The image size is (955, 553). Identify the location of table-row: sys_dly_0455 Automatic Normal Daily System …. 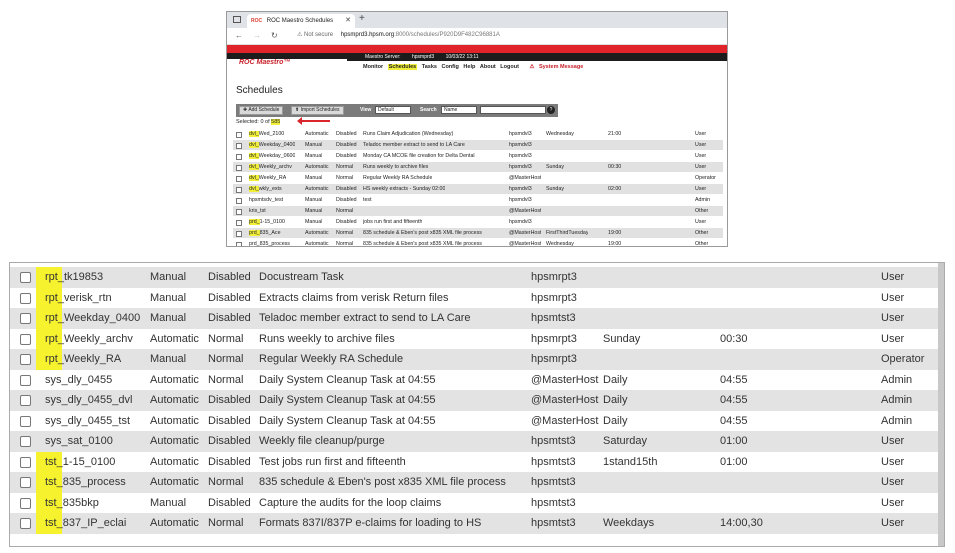
(474, 380).